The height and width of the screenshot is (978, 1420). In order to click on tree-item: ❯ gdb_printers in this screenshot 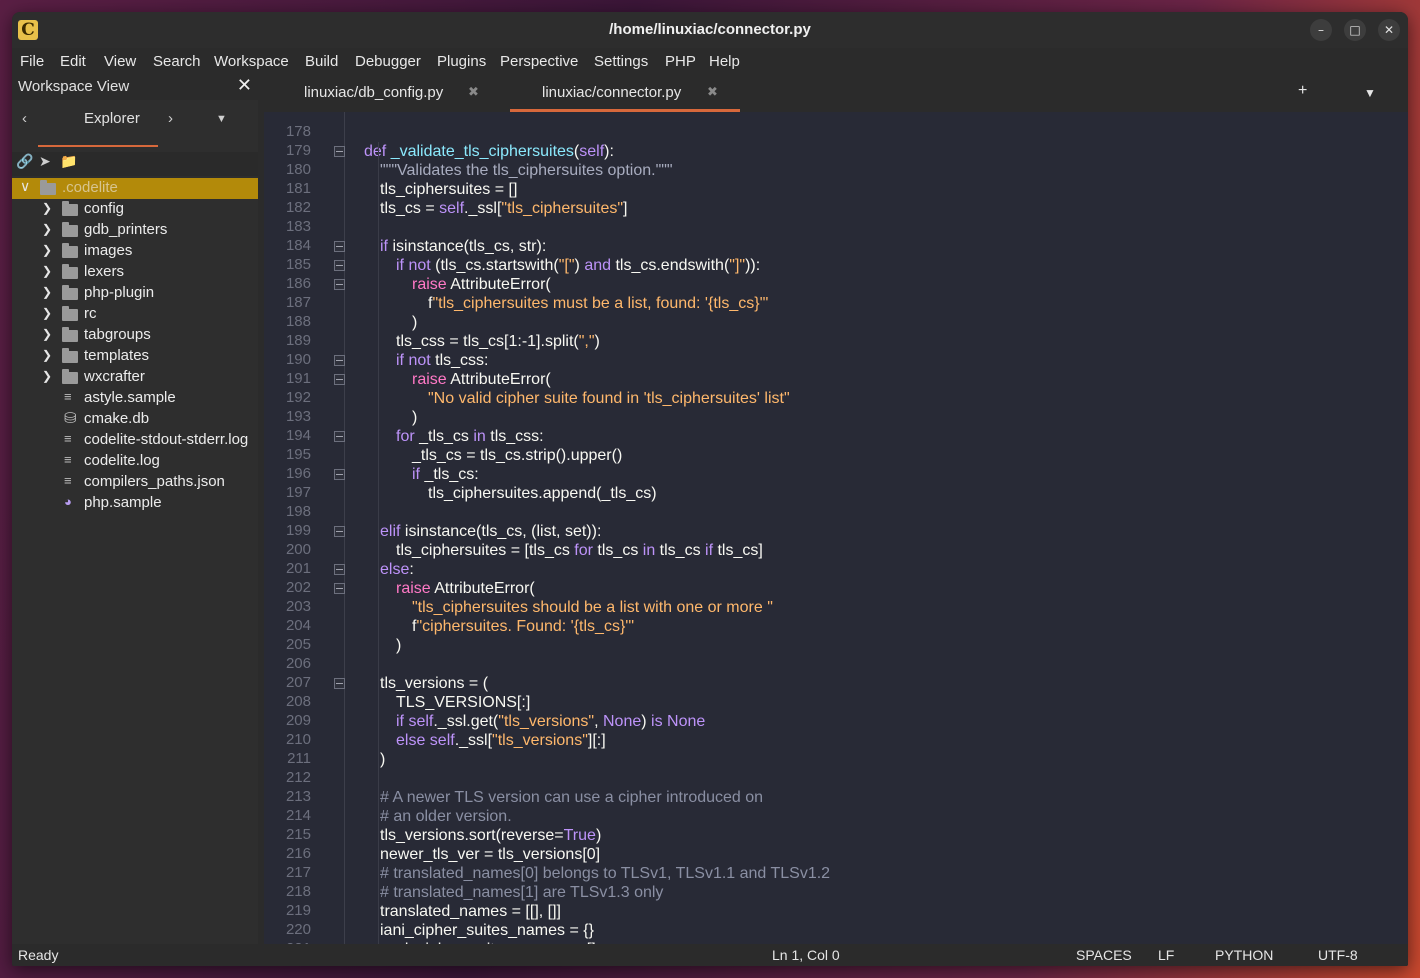, I will do `click(135, 230)`.